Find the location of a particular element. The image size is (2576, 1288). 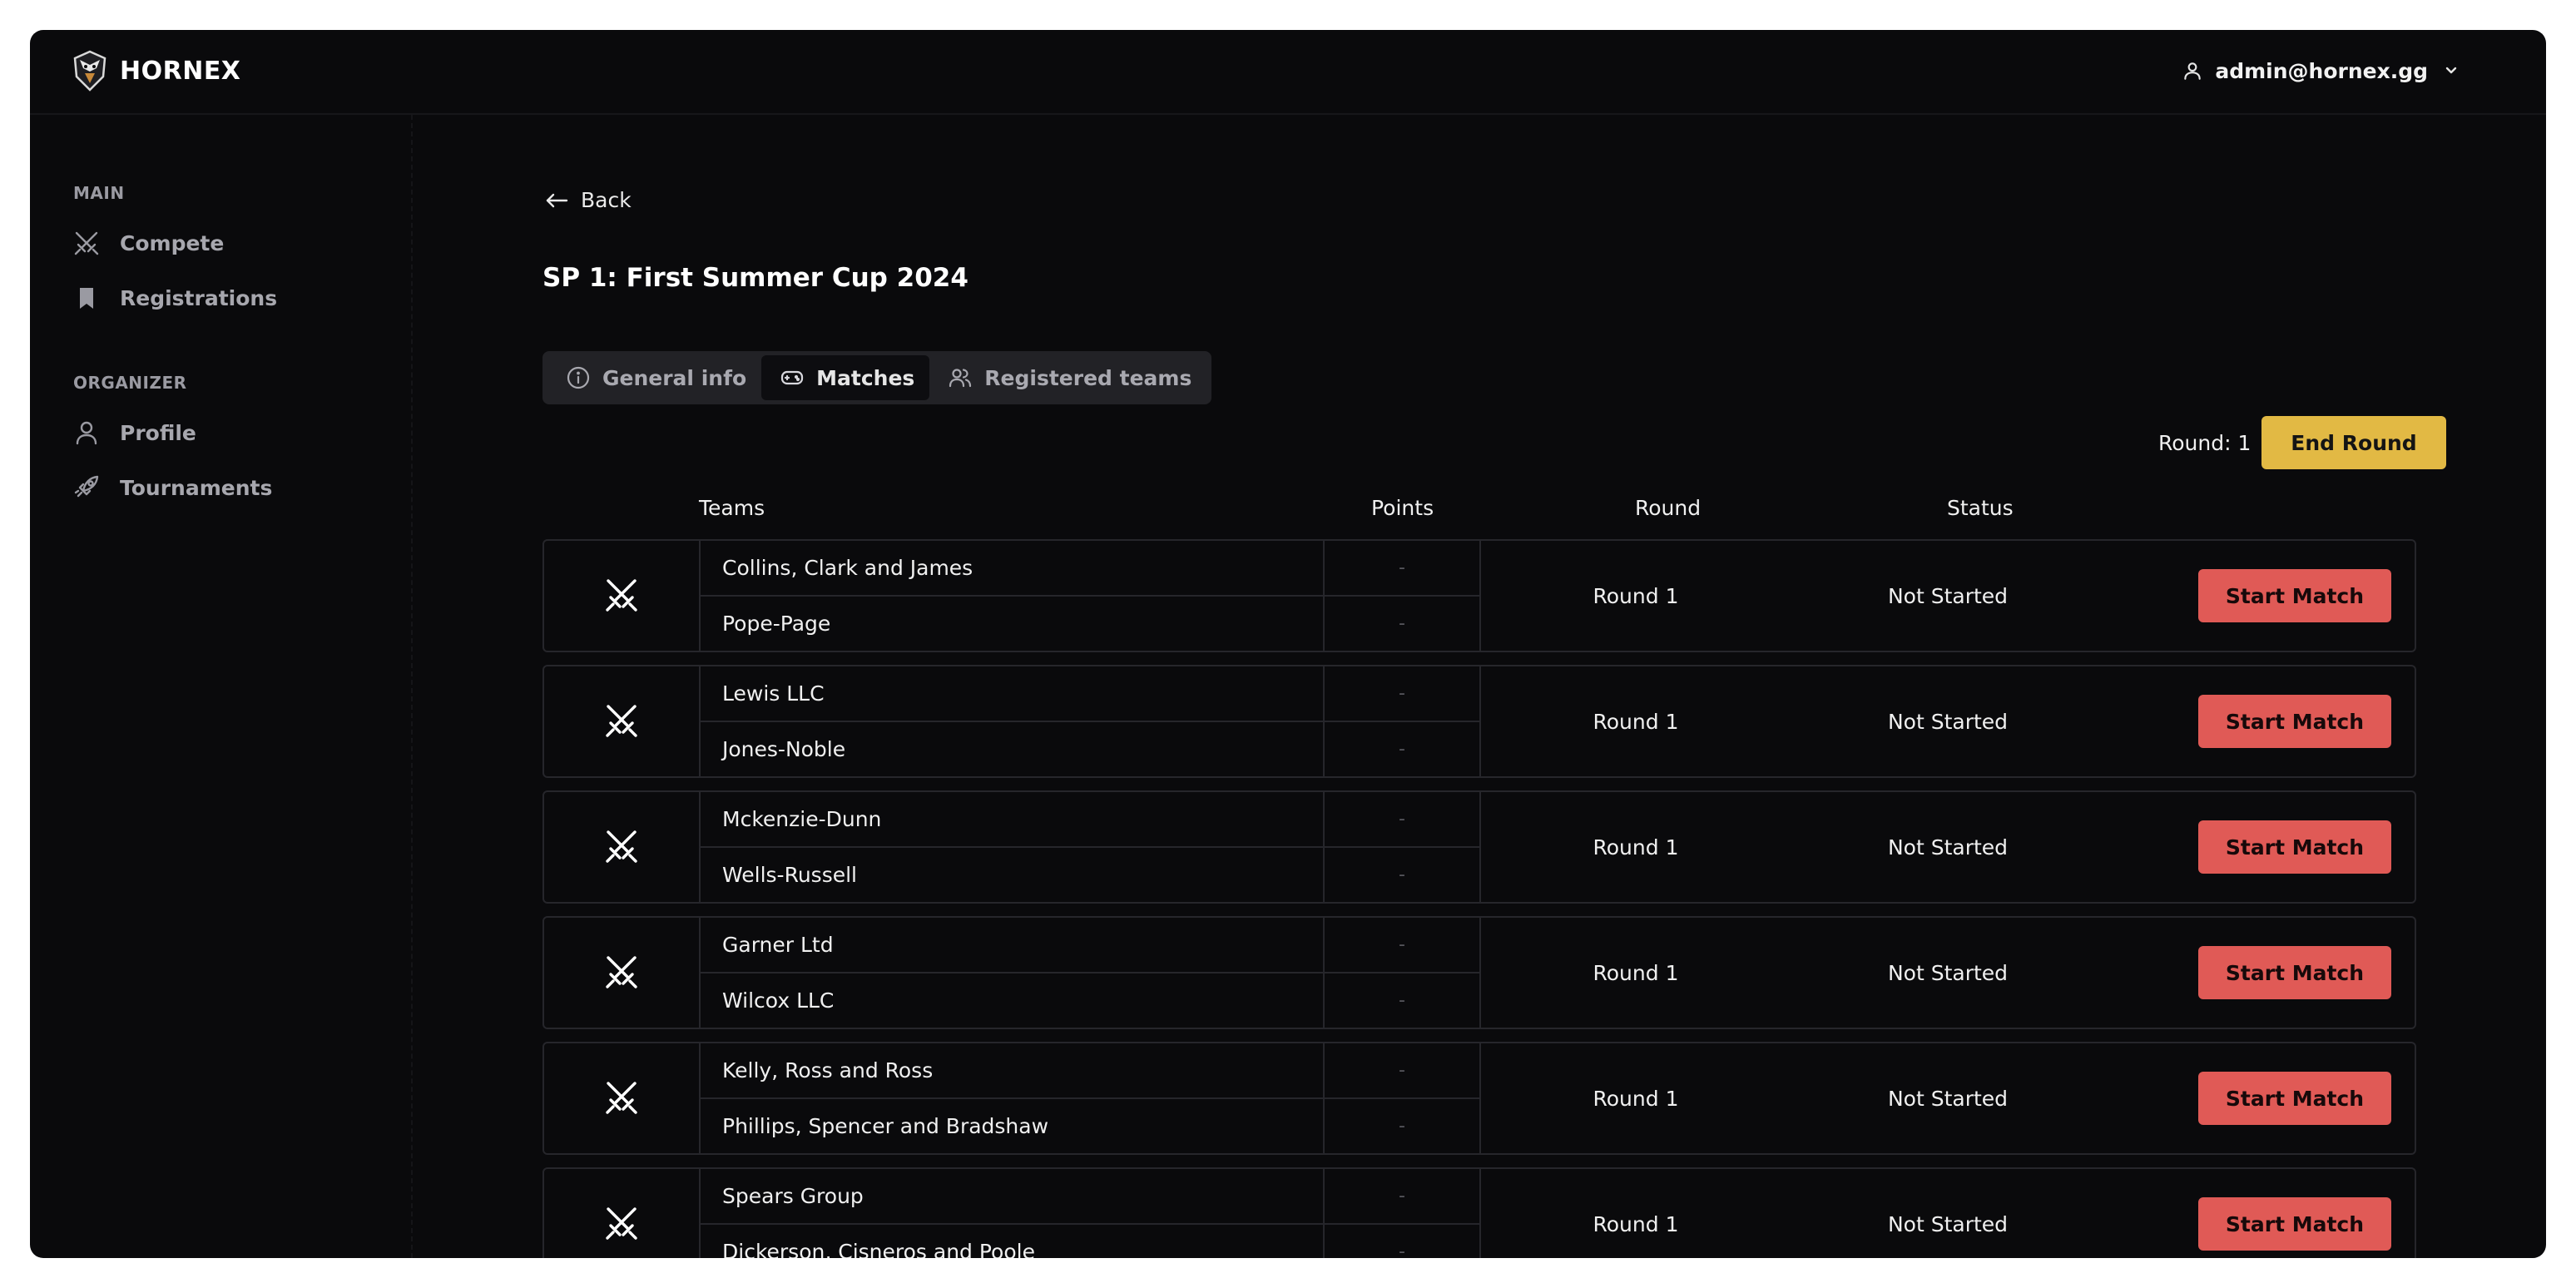

bookmark-icon is located at coordinates (87, 298).